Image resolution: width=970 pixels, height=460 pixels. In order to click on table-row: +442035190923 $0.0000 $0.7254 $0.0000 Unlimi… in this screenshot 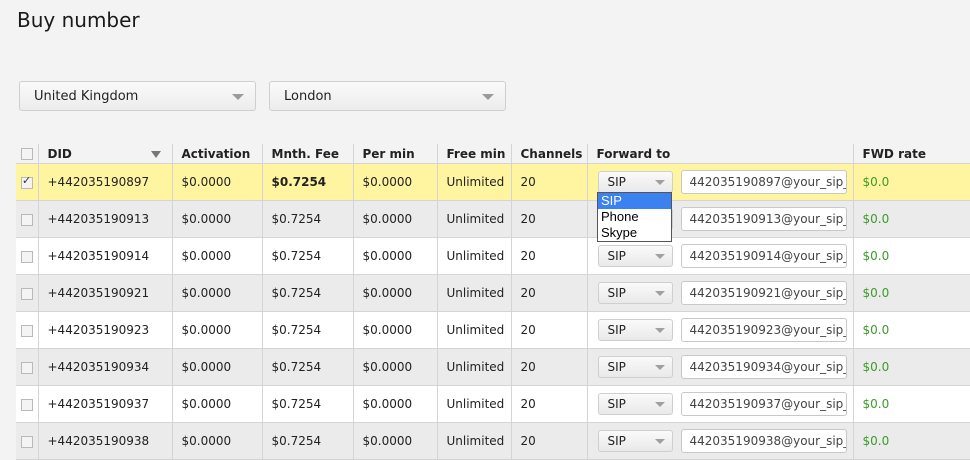, I will do `click(493, 330)`.